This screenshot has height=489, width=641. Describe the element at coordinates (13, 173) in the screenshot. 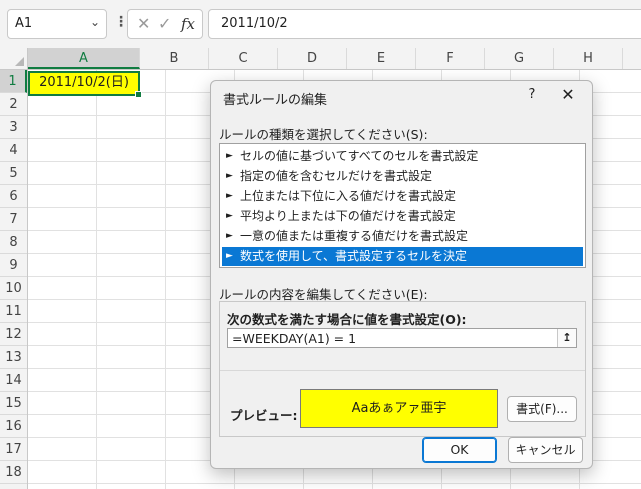

I see `row-header: 5` at that location.